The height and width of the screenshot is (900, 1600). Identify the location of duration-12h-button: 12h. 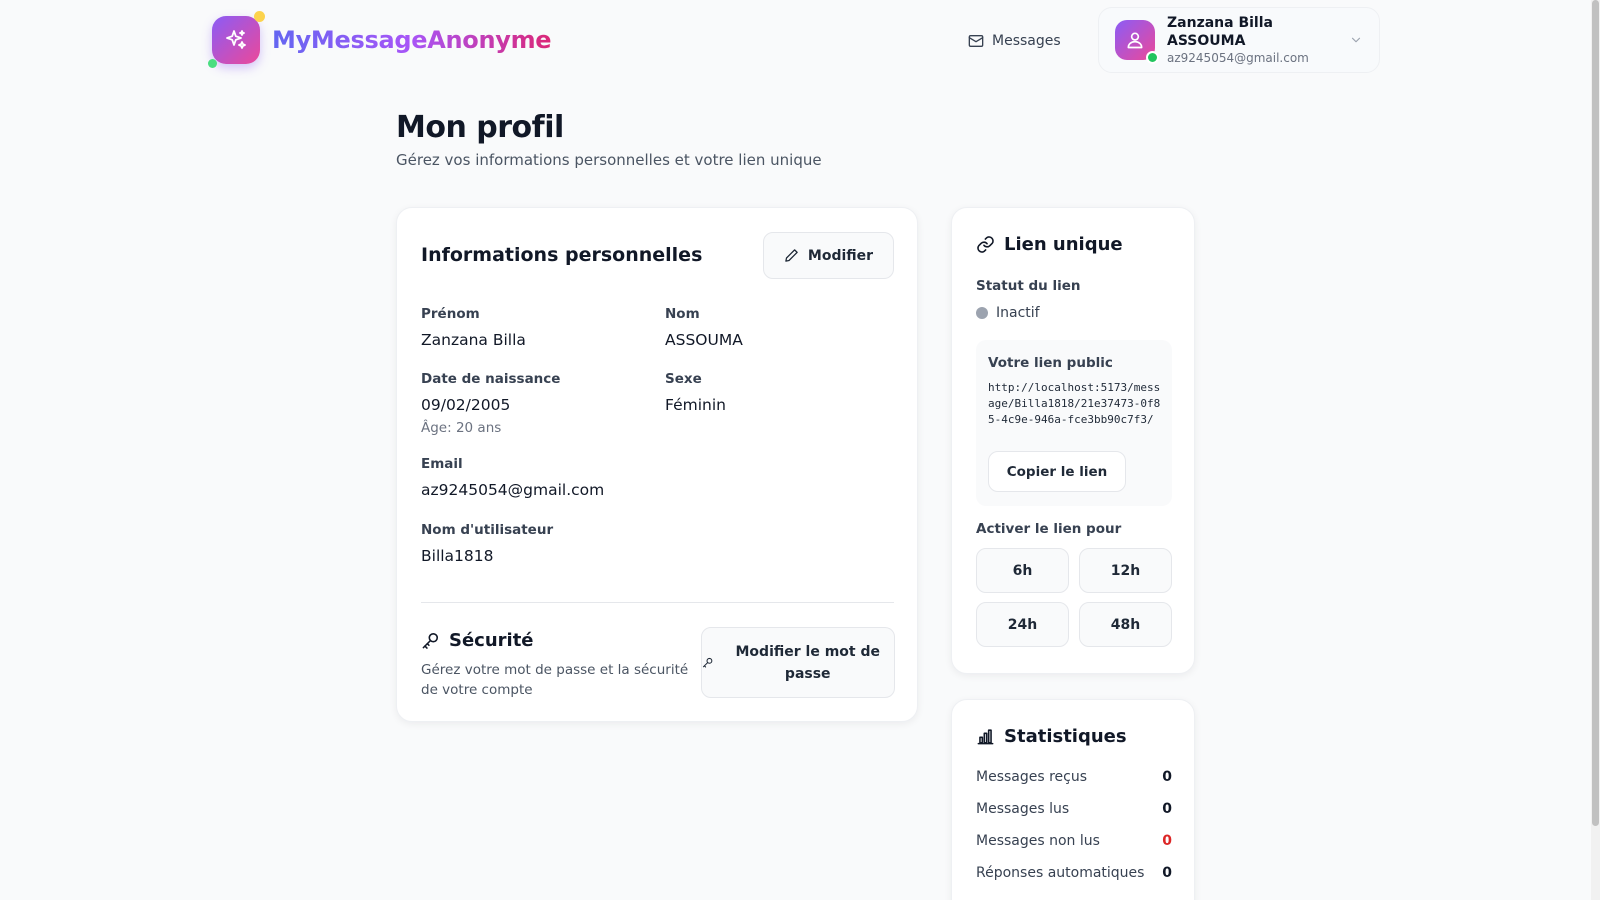
(1125, 570).